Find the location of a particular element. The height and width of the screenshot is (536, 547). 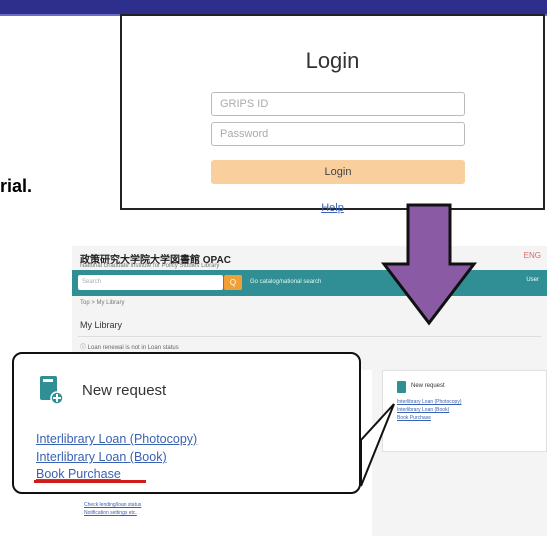

new-request-title: New request is located at coordinates (124, 390).